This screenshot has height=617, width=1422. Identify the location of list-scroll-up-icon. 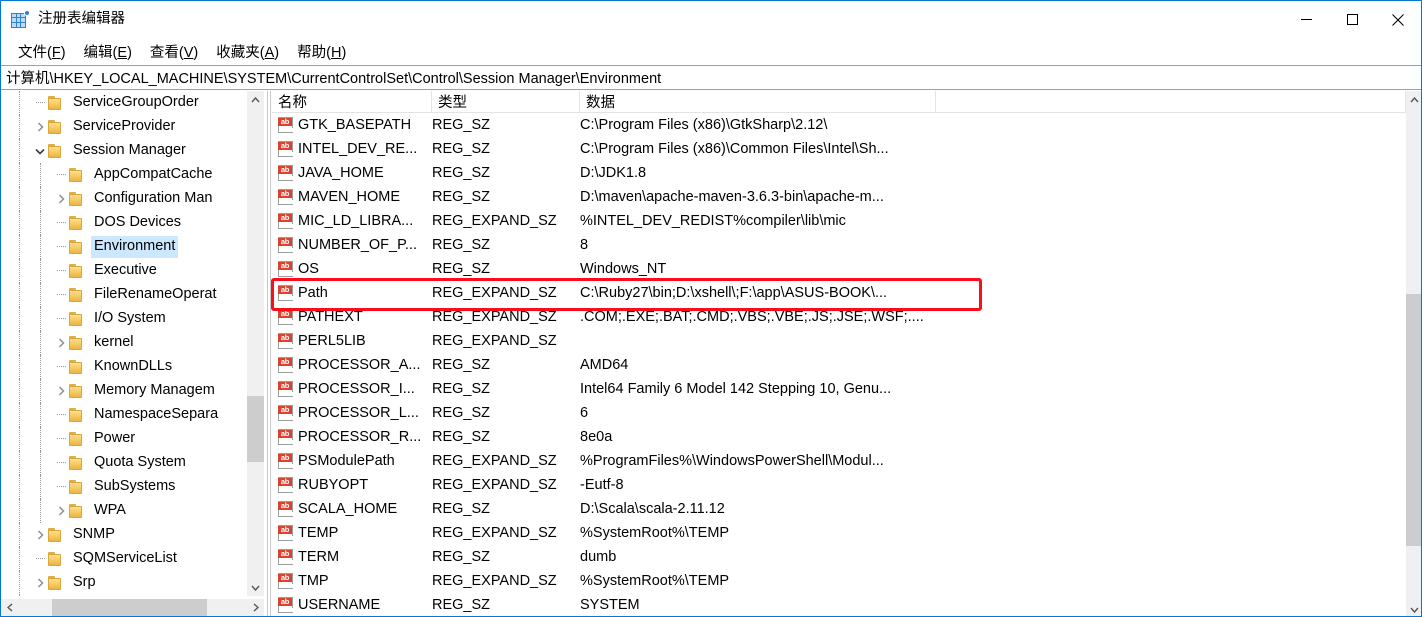
(1413, 99).